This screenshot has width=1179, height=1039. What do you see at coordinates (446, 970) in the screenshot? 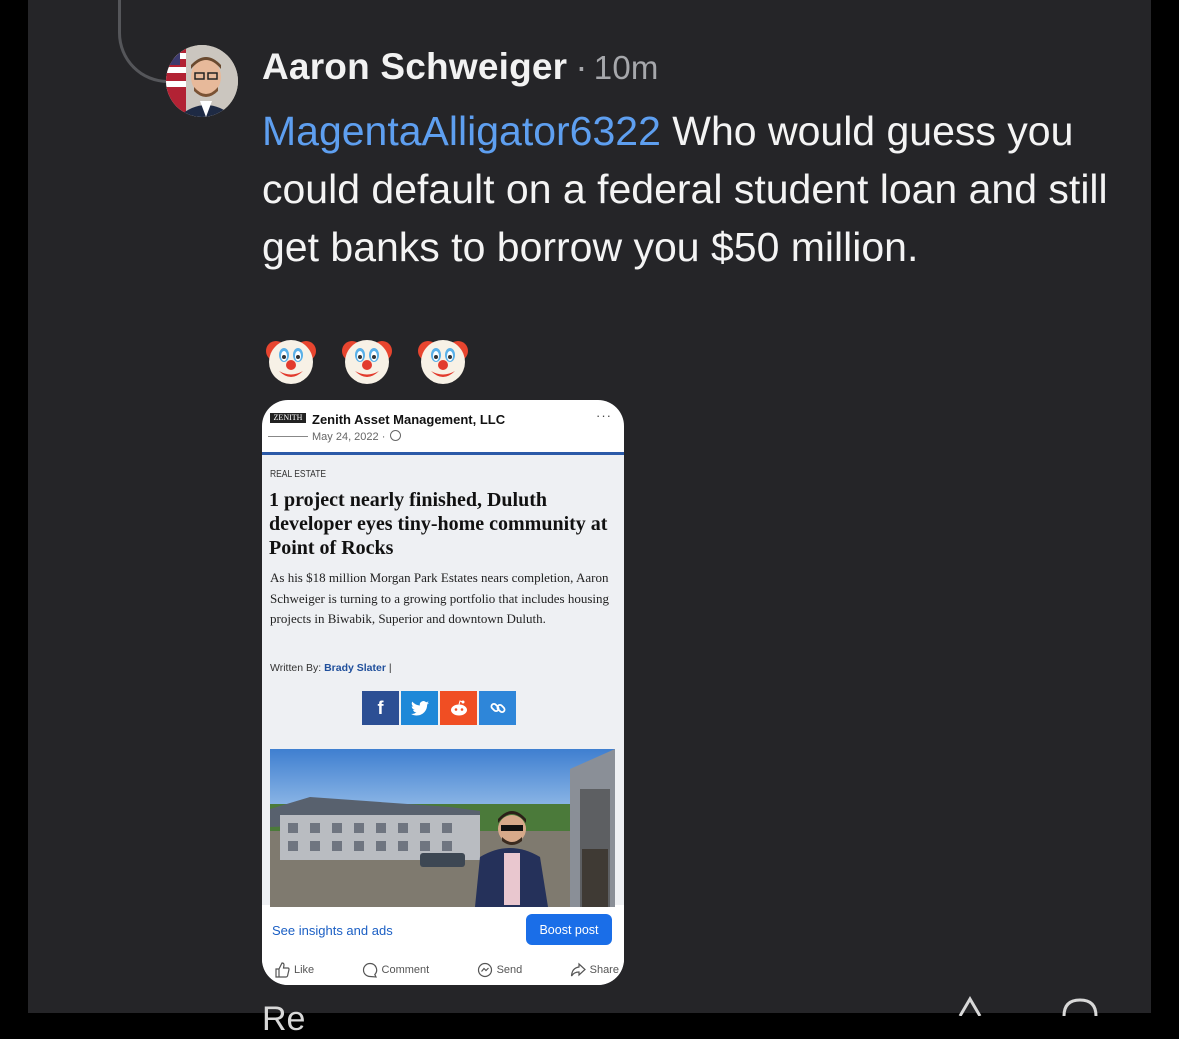
I see `post-actions: Like Comment Send Share` at bounding box center [446, 970].